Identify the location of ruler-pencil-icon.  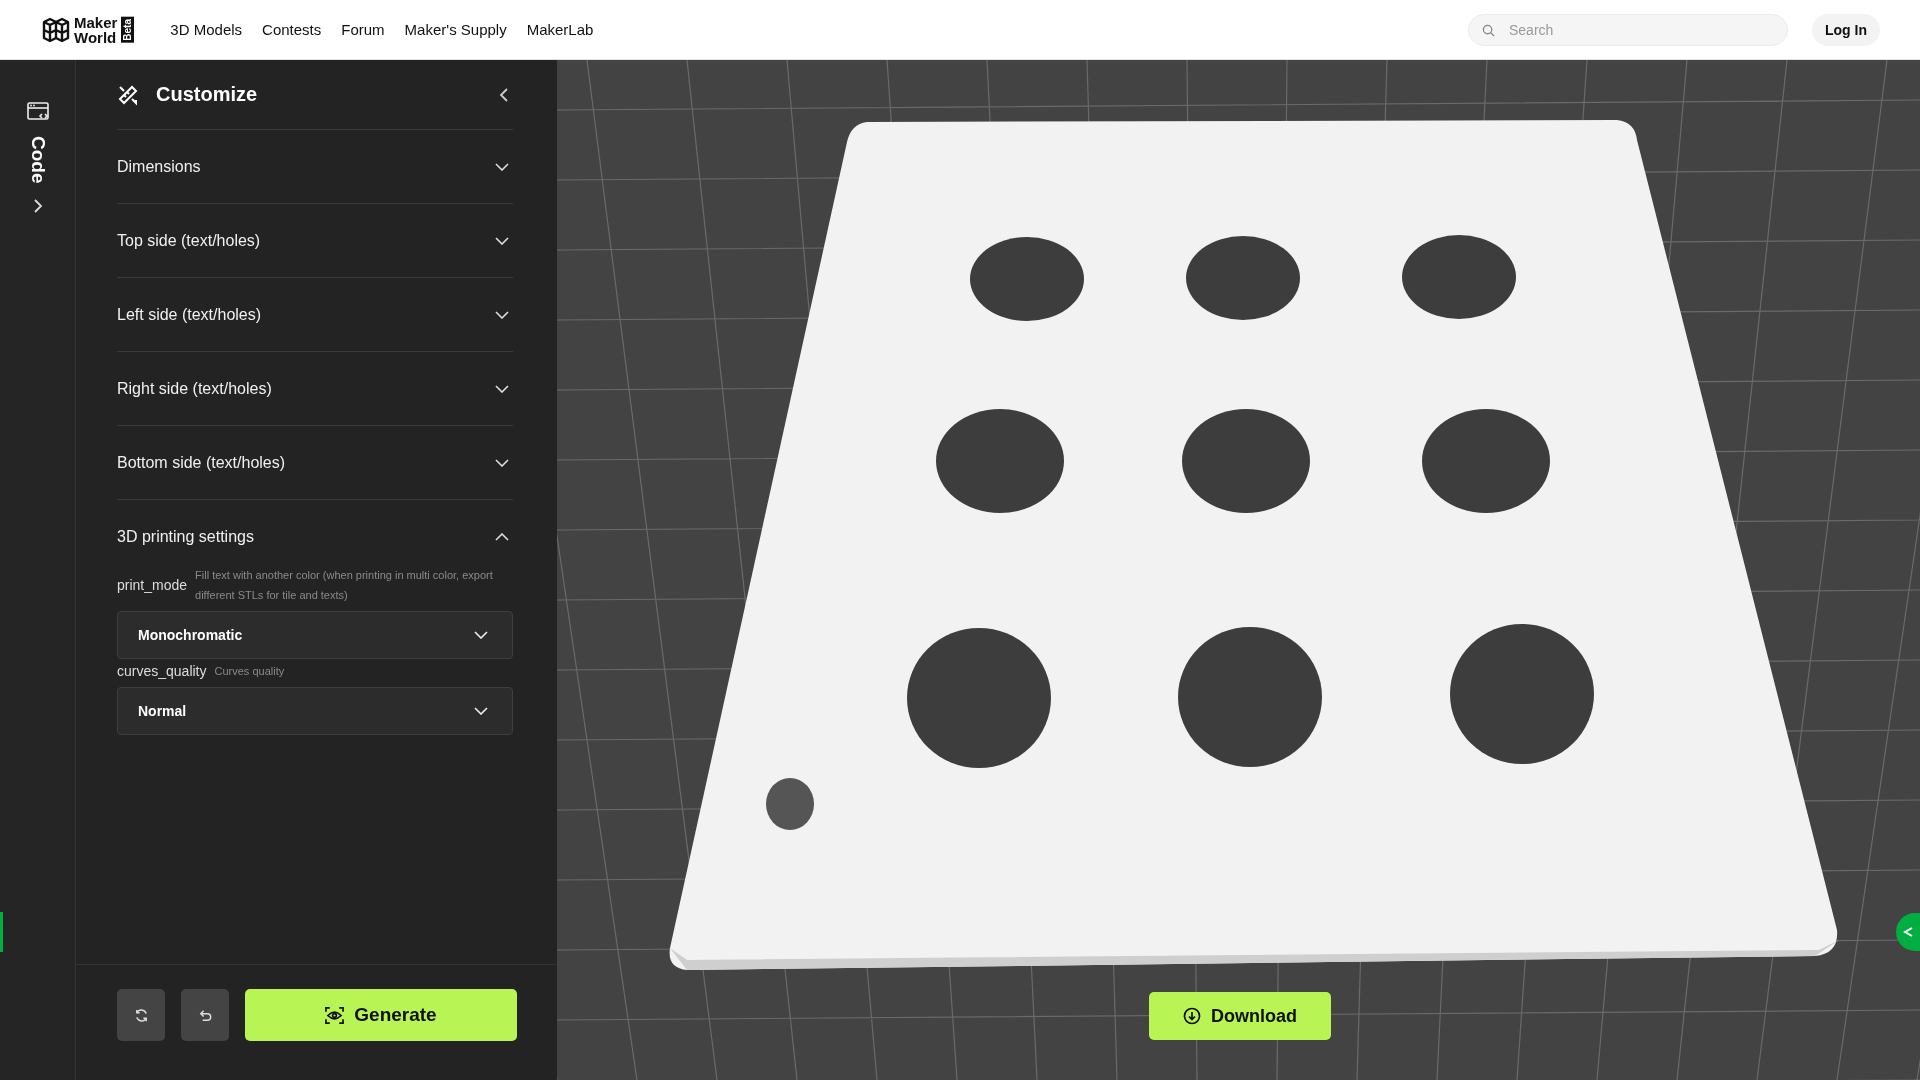
(128, 94).